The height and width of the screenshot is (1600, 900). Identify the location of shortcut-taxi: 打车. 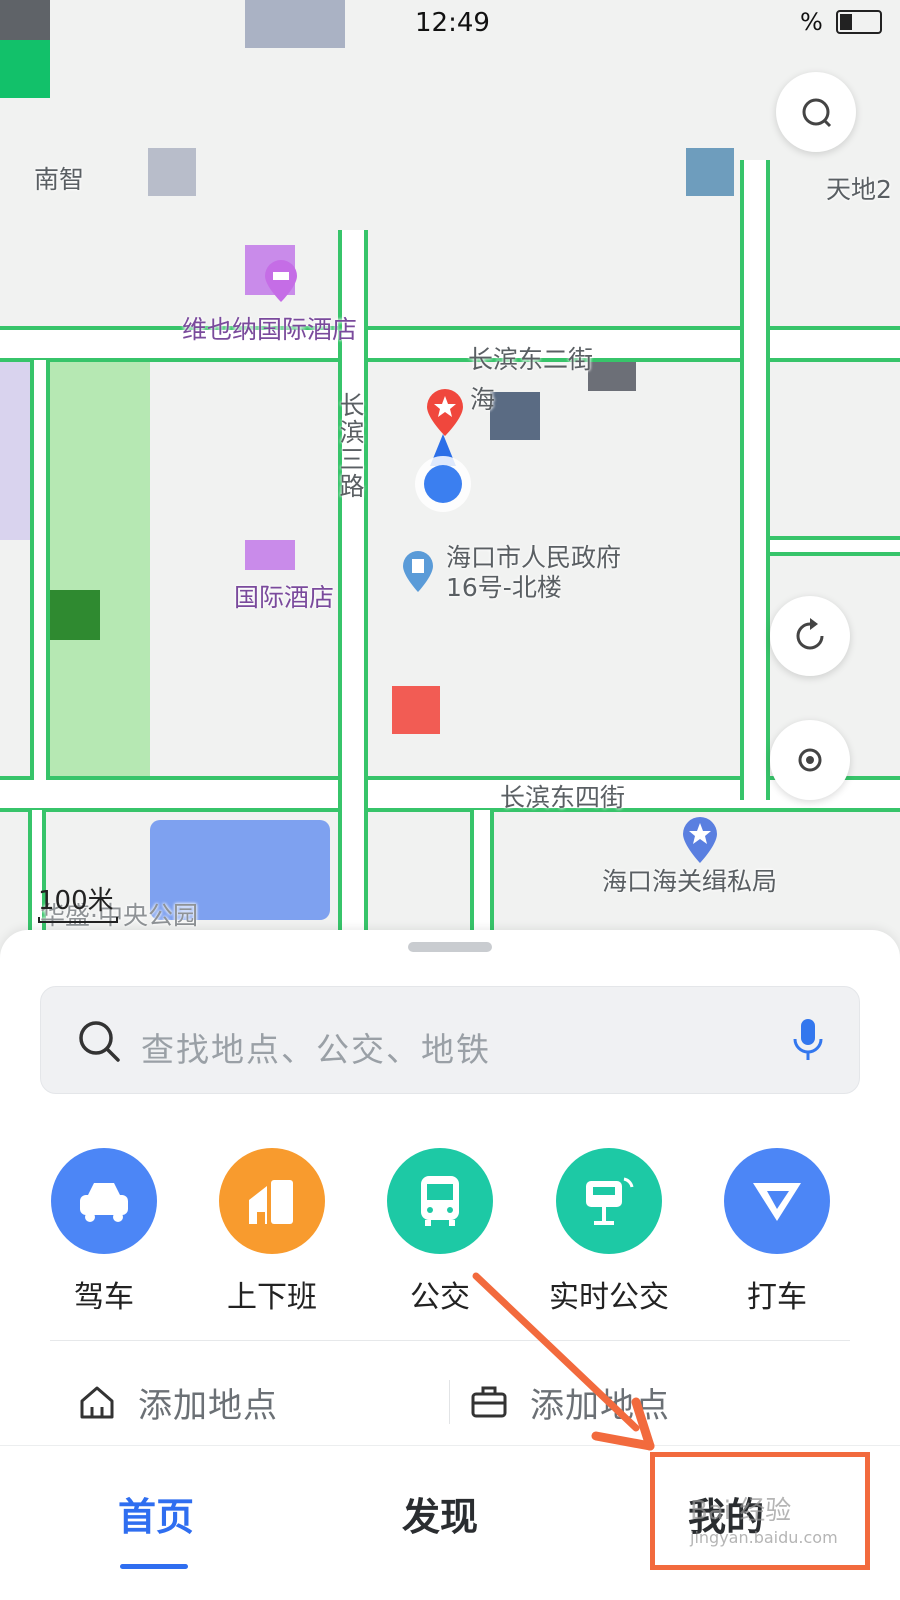
(777, 1232).